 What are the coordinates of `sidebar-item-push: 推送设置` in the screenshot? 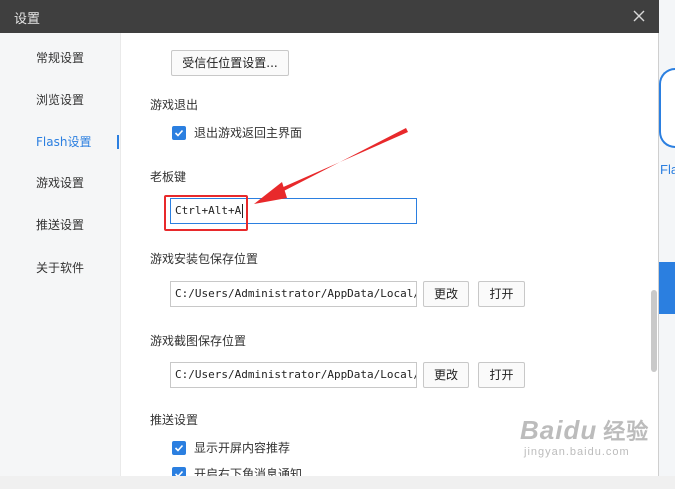 It's located at (60, 225).